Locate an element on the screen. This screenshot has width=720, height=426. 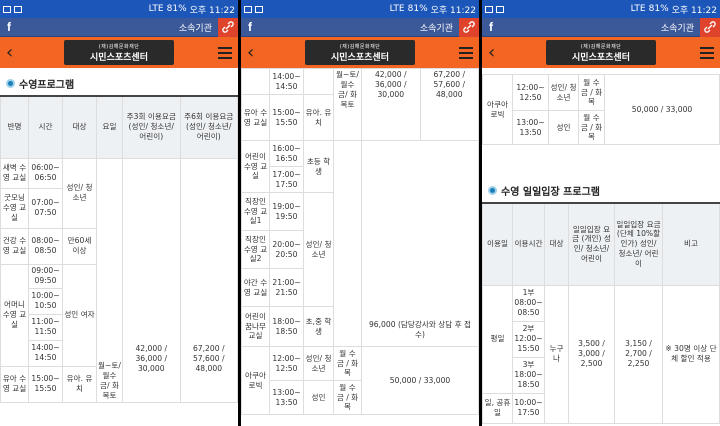
table-cell: 일, 공휴일 is located at coordinates (497, 408).